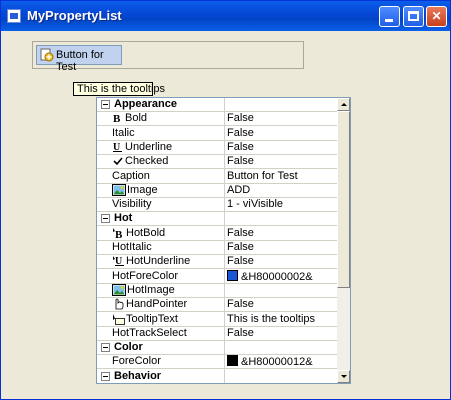 This screenshot has height=400, width=451. Describe the element at coordinates (271, 319) in the screenshot. I see `property-value-text: This is the tooltips` at that location.